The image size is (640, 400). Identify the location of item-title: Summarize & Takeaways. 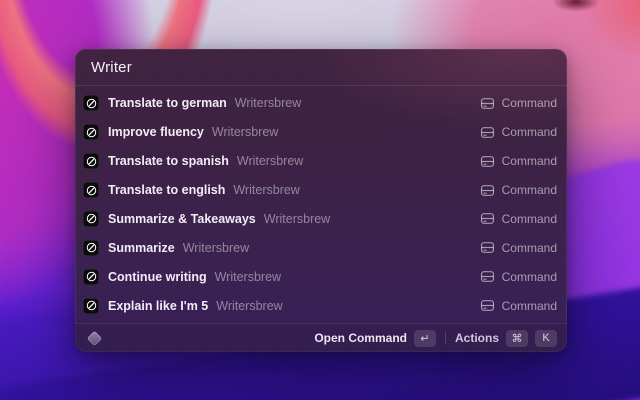
(182, 218).